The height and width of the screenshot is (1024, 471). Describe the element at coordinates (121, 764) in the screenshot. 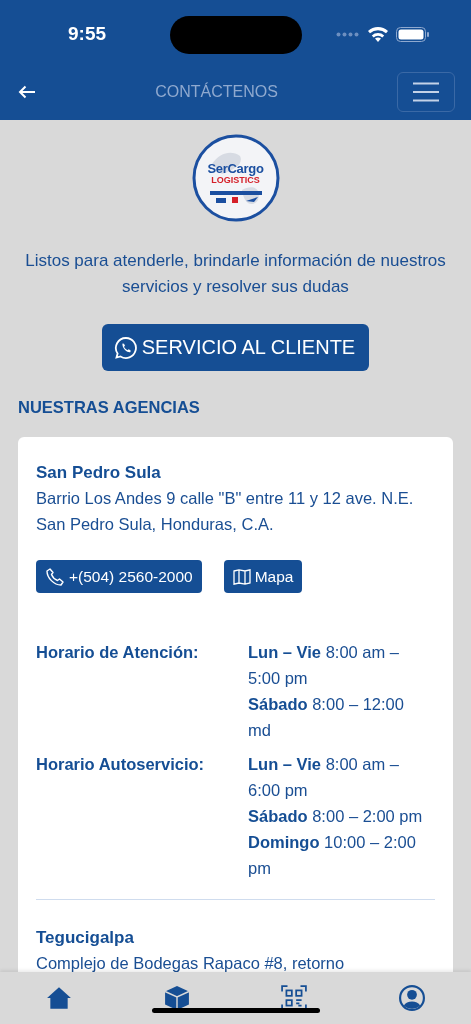

I see `schedule-label: Horario Autoservicio:` at that location.